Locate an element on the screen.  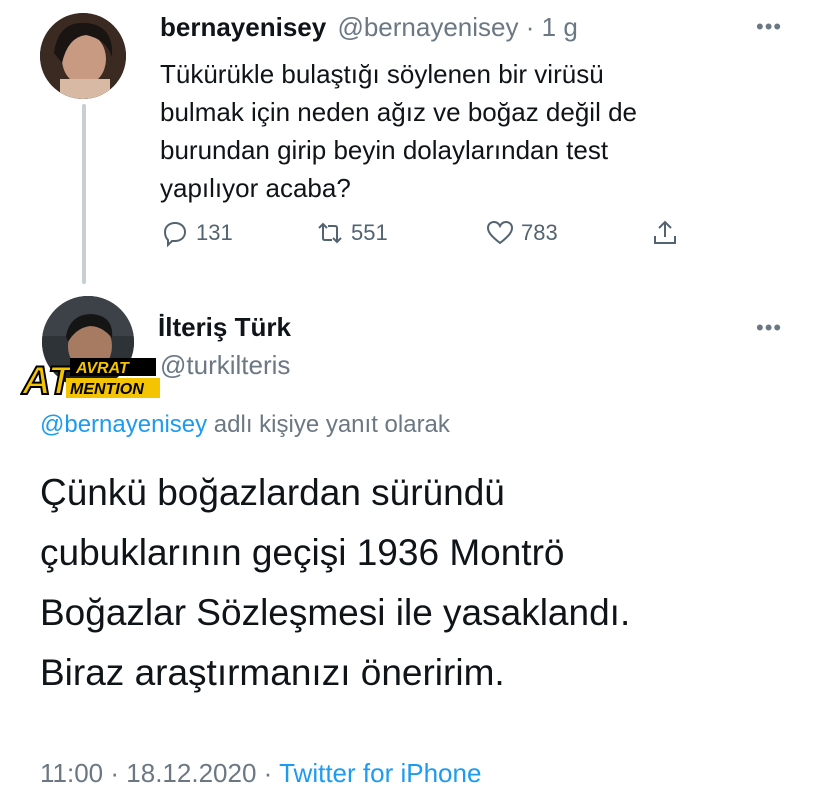
tweet-header: bernayenisey @bernayenisey · 1 g is located at coordinates (369, 27).